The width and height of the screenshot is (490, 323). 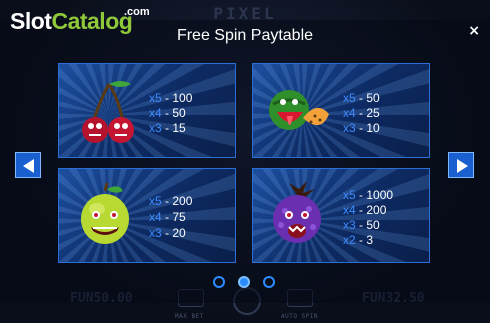 I want to click on pay-row: x3 - 15, so click(x=167, y=128).